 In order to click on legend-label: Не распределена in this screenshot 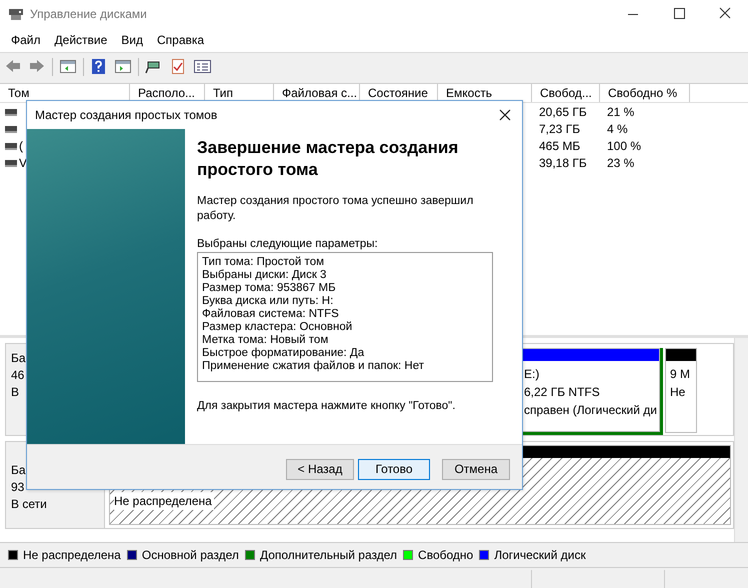, I will do `click(72, 555)`.